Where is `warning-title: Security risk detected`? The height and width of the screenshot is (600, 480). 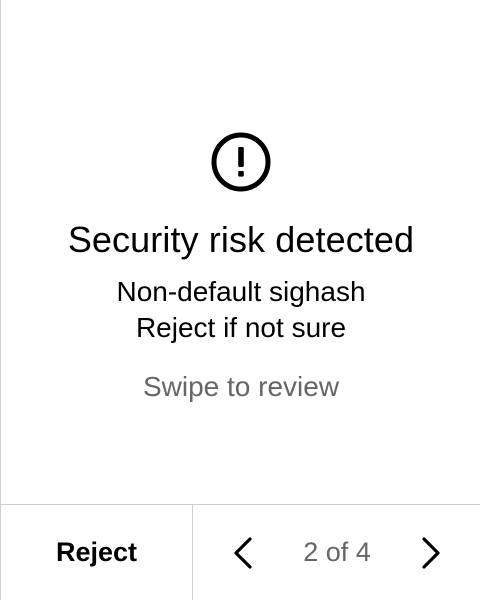
warning-title: Security risk detected is located at coordinates (241, 239).